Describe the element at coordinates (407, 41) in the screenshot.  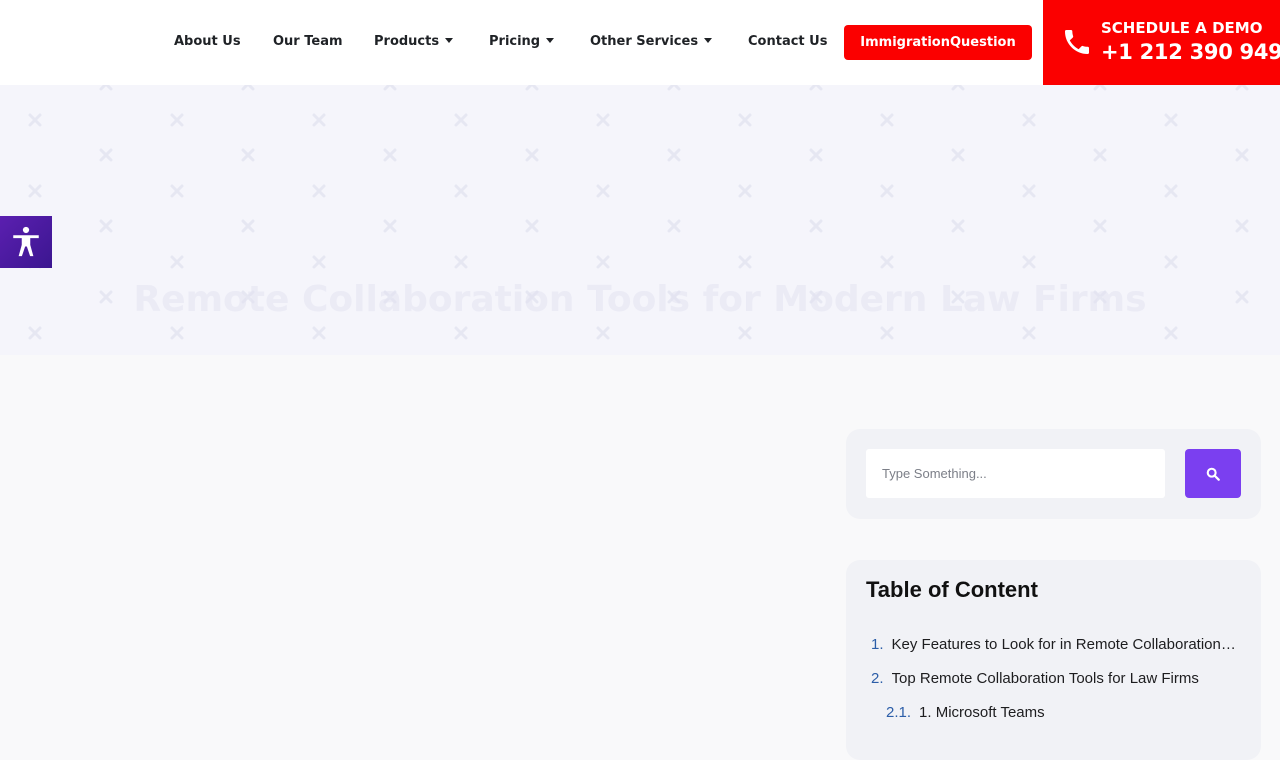
I see `nav-products-label: Products` at that location.